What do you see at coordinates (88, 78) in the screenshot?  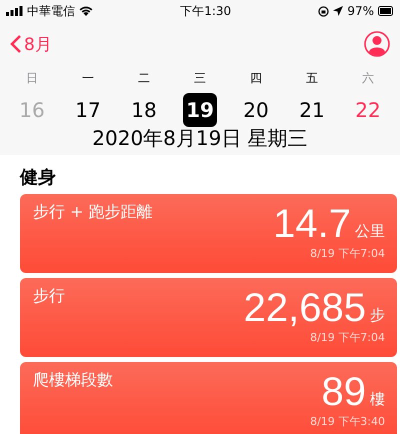 I see `weekday-label: 一` at bounding box center [88, 78].